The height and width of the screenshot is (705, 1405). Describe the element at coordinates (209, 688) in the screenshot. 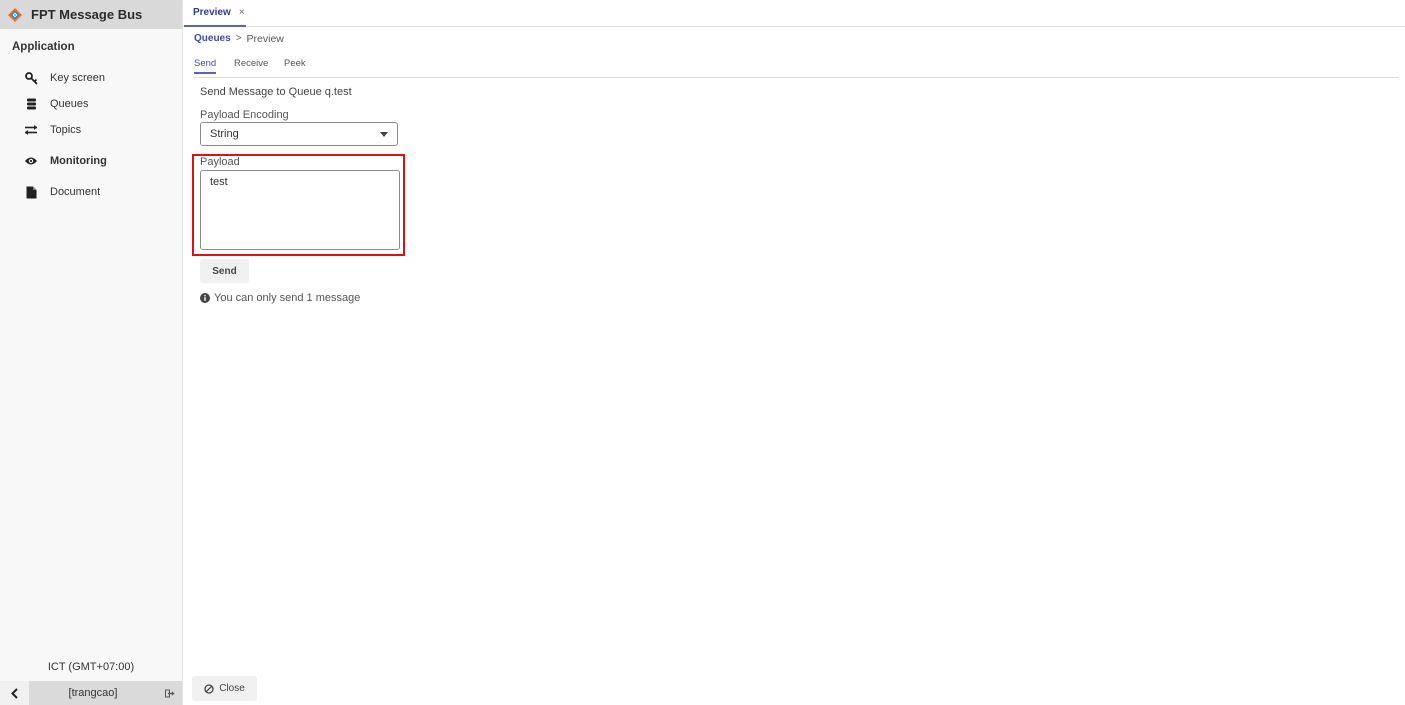

I see `ban-icon` at that location.